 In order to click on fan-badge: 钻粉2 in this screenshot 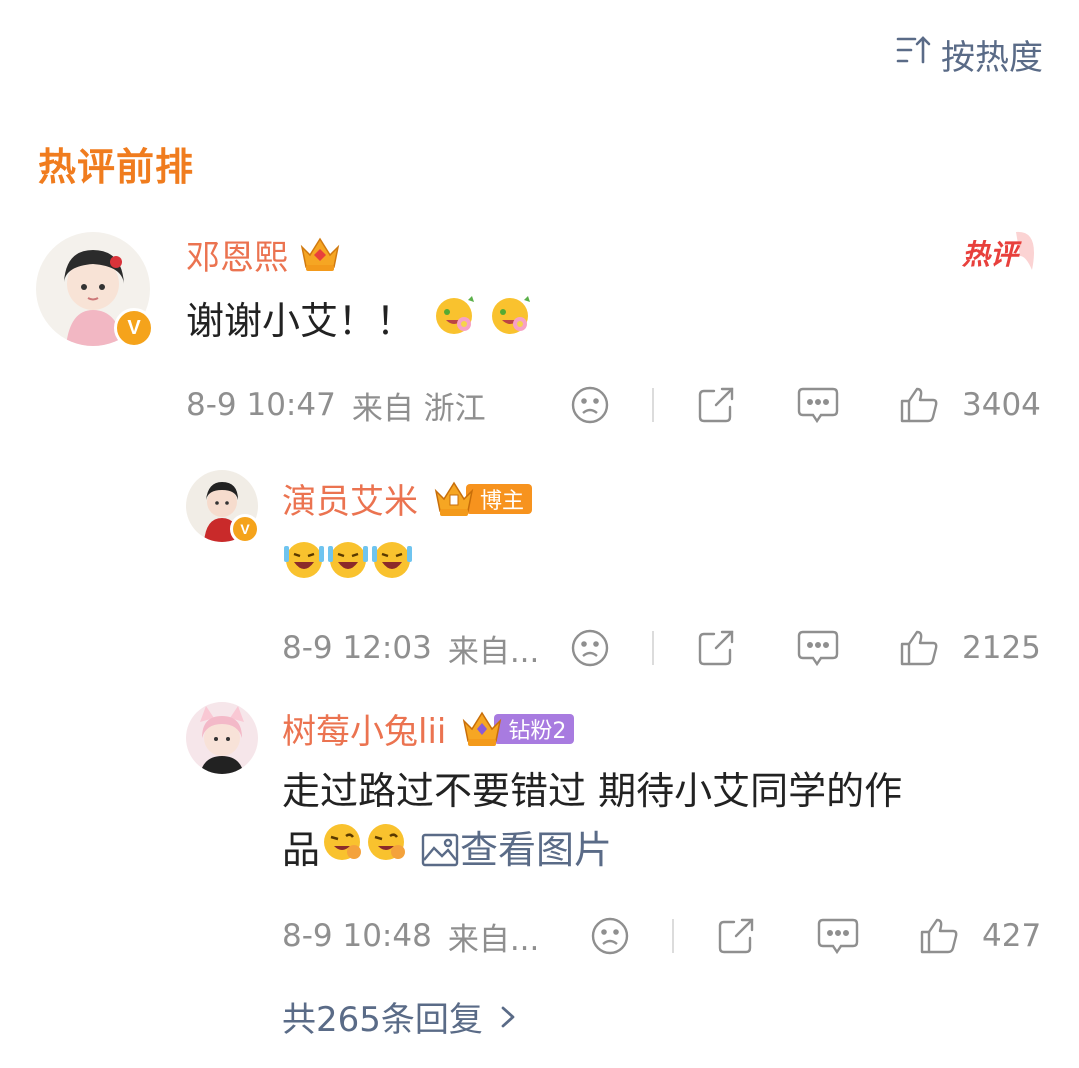, I will do `click(517, 729)`.